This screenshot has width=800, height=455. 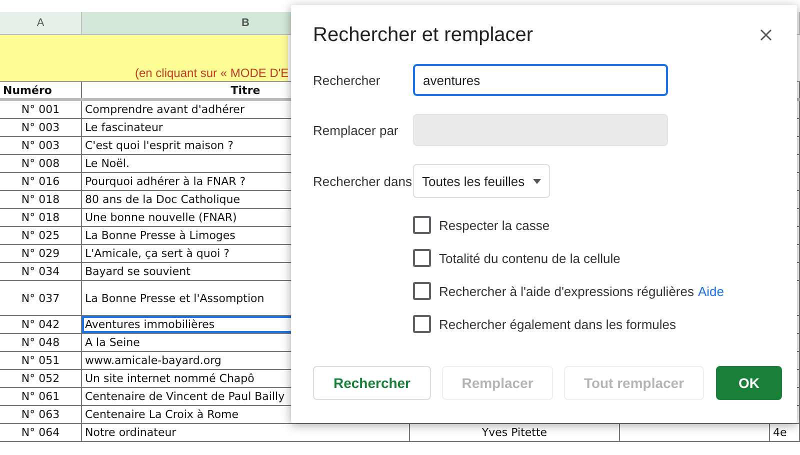 I want to click on help-link: Aide, so click(x=711, y=291).